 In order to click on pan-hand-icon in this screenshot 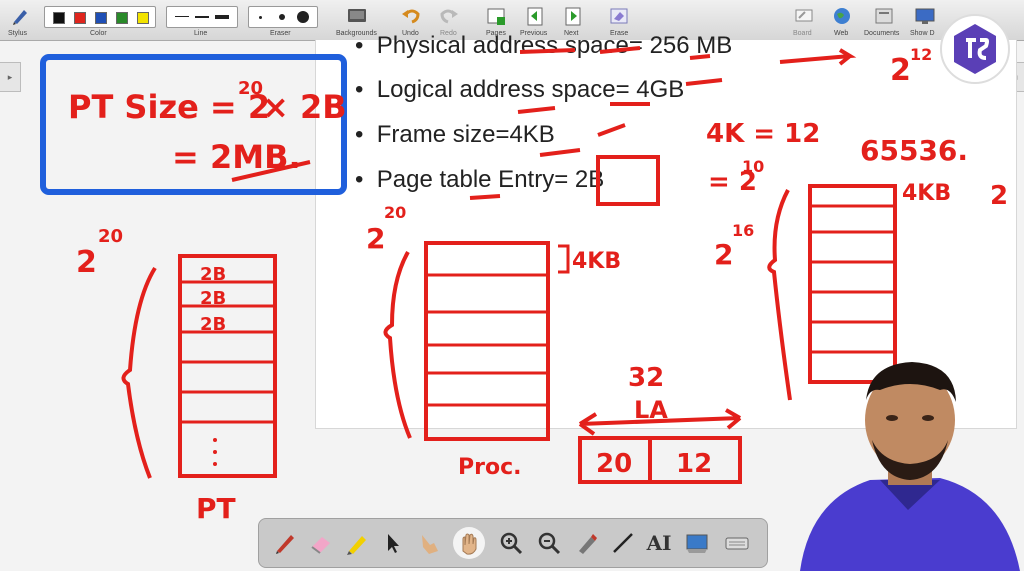, I will do `click(469, 543)`.